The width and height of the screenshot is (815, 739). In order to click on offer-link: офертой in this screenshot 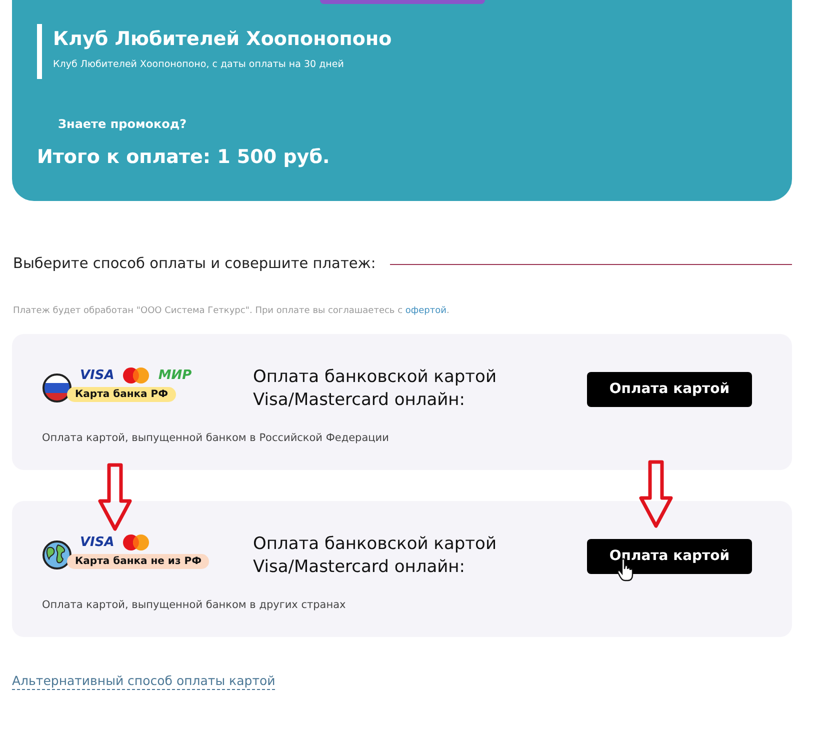, I will do `click(425, 311)`.